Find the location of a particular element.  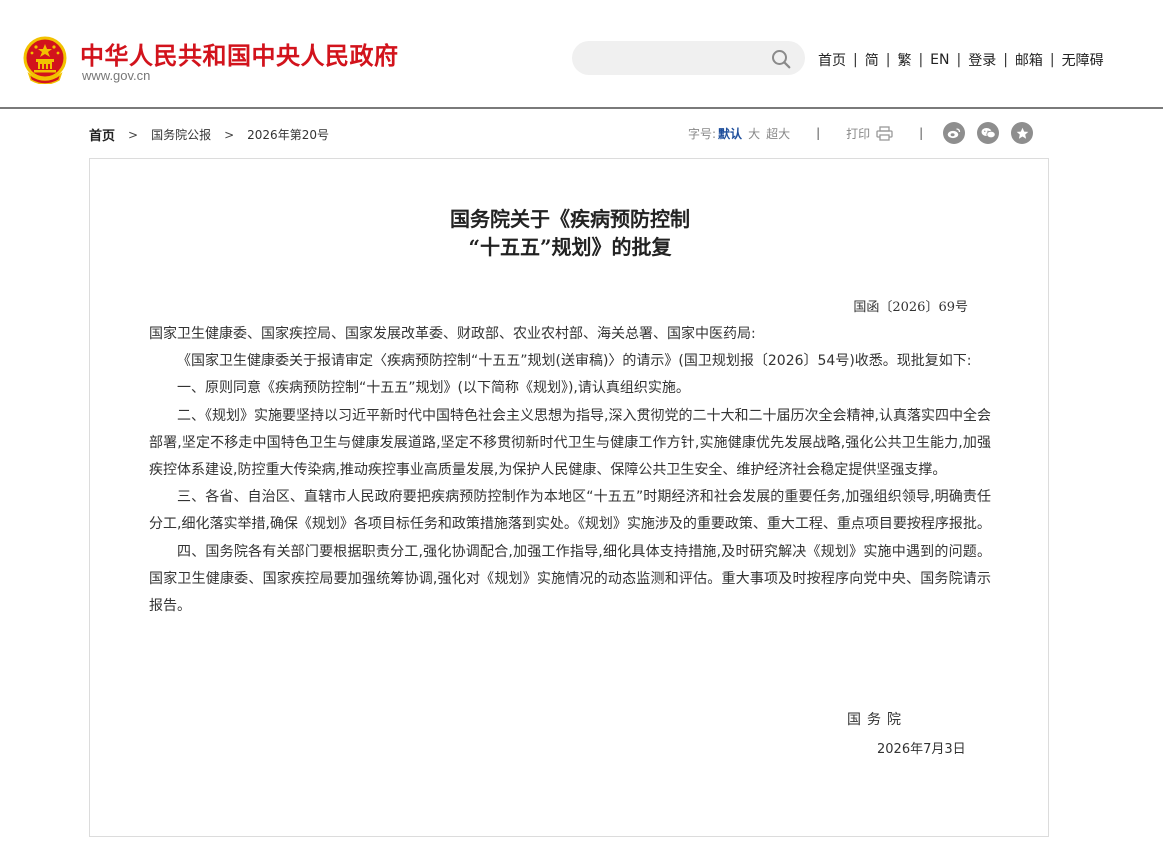

print-button: 打印 is located at coordinates (869, 133).